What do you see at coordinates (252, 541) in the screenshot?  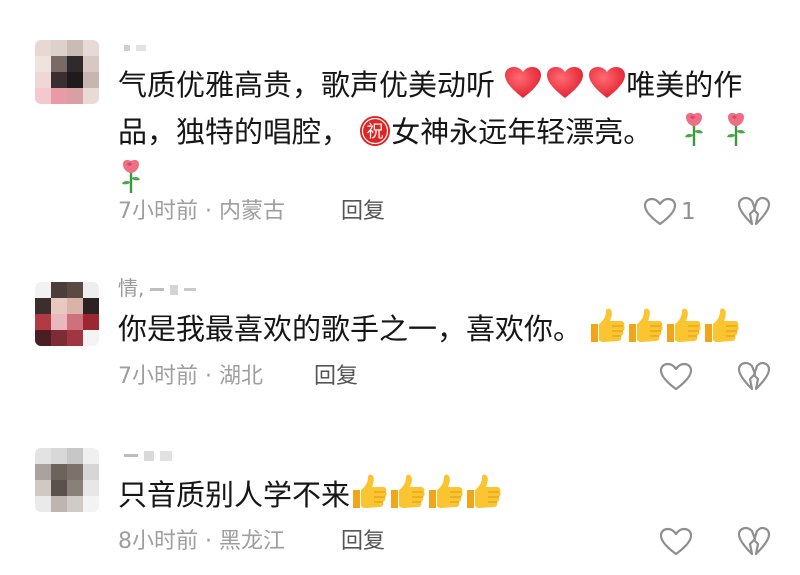 I see `comment-location: 黑龙江` at bounding box center [252, 541].